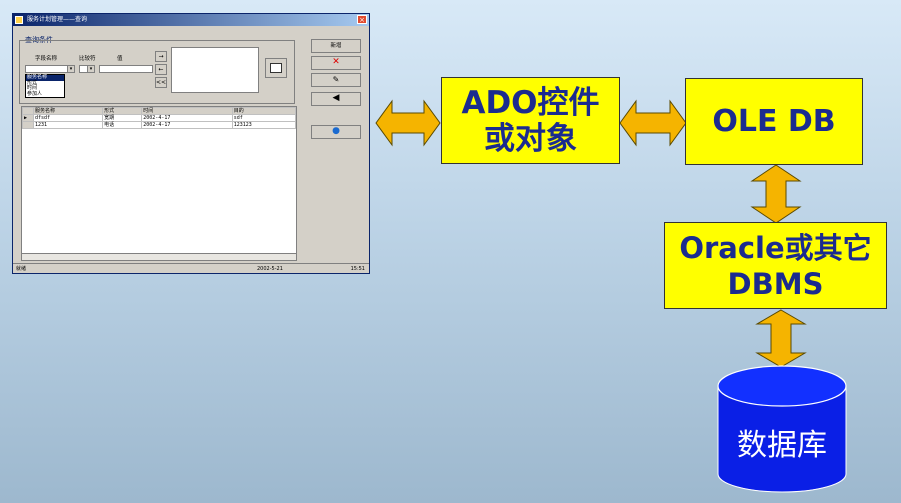  What do you see at coordinates (782, 445) in the screenshot?
I see `database-label: 数据库` at bounding box center [782, 445].